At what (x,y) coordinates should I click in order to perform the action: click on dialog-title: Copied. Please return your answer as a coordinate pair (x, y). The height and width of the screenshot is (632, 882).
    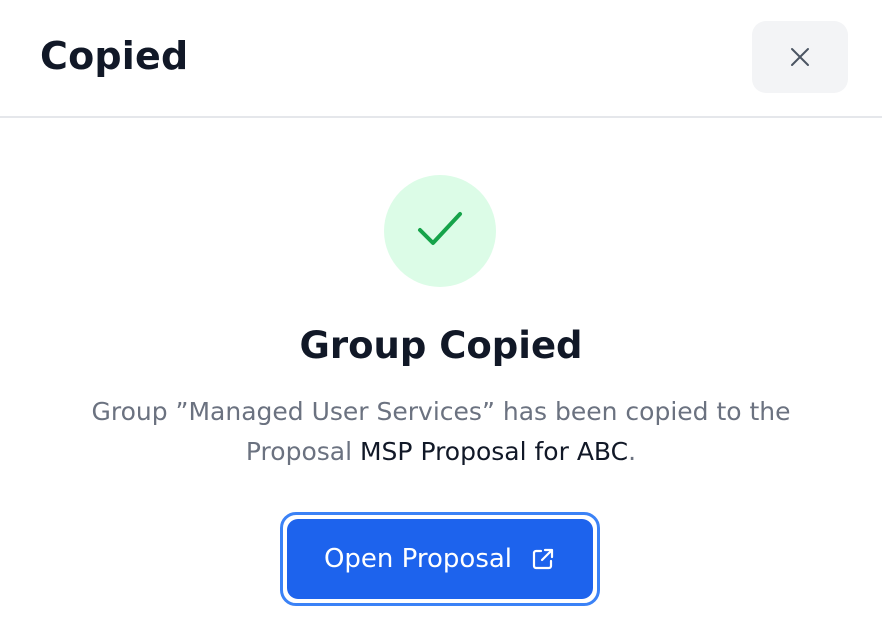
    Looking at the image, I should click on (114, 56).